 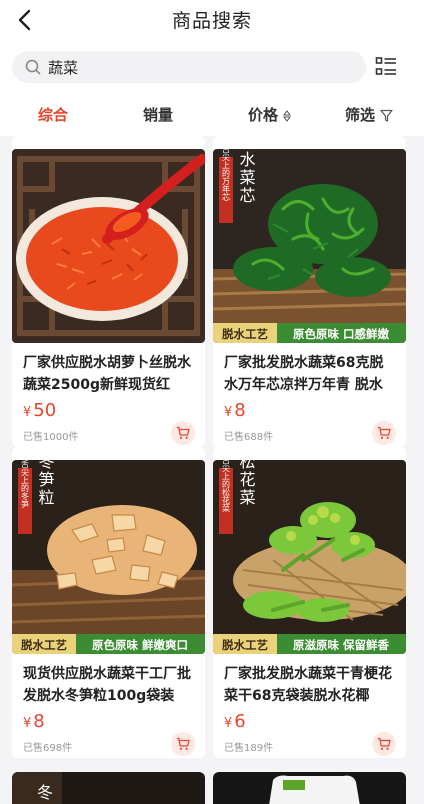 What do you see at coordinates (386, 67) in the screenshot?
I see `list-layout-icon` at bounding box center [386, 67].